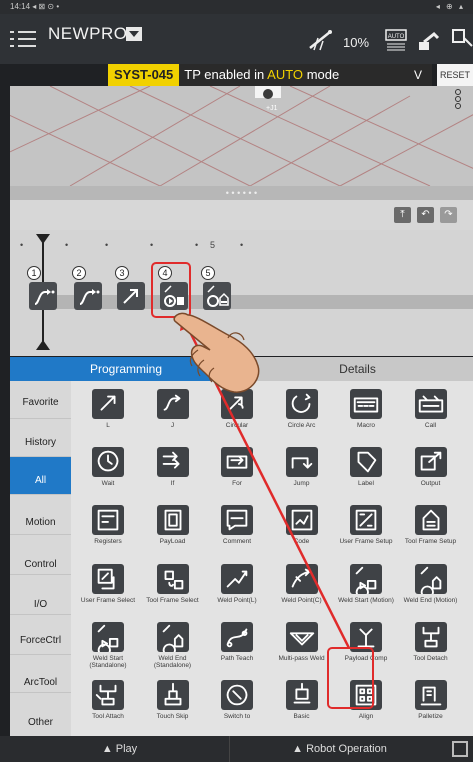 Image resolution: width=473 pixels, height=762 pixels. Describe the element at coordinates (357, 369) in the screenshot. I see `tab-details: Details` at that location.